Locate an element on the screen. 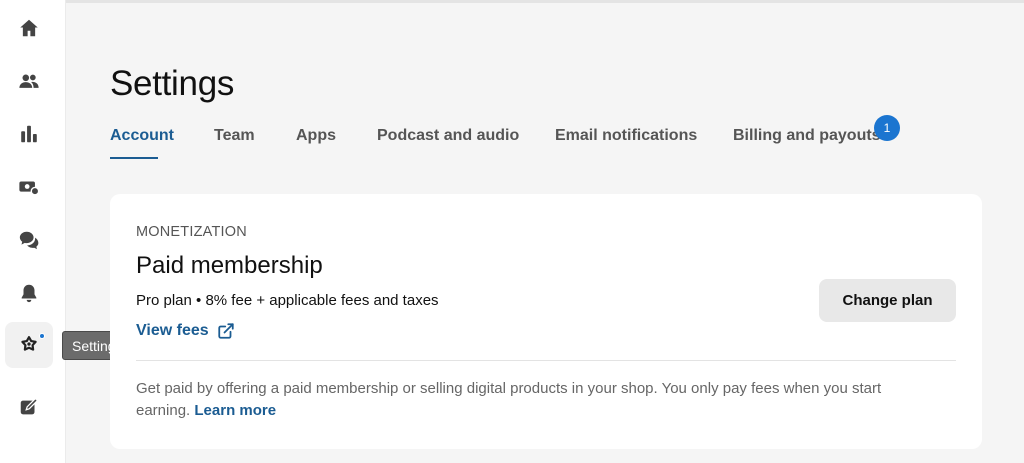  sidebar-item-people is located at coordinates (29, 81).